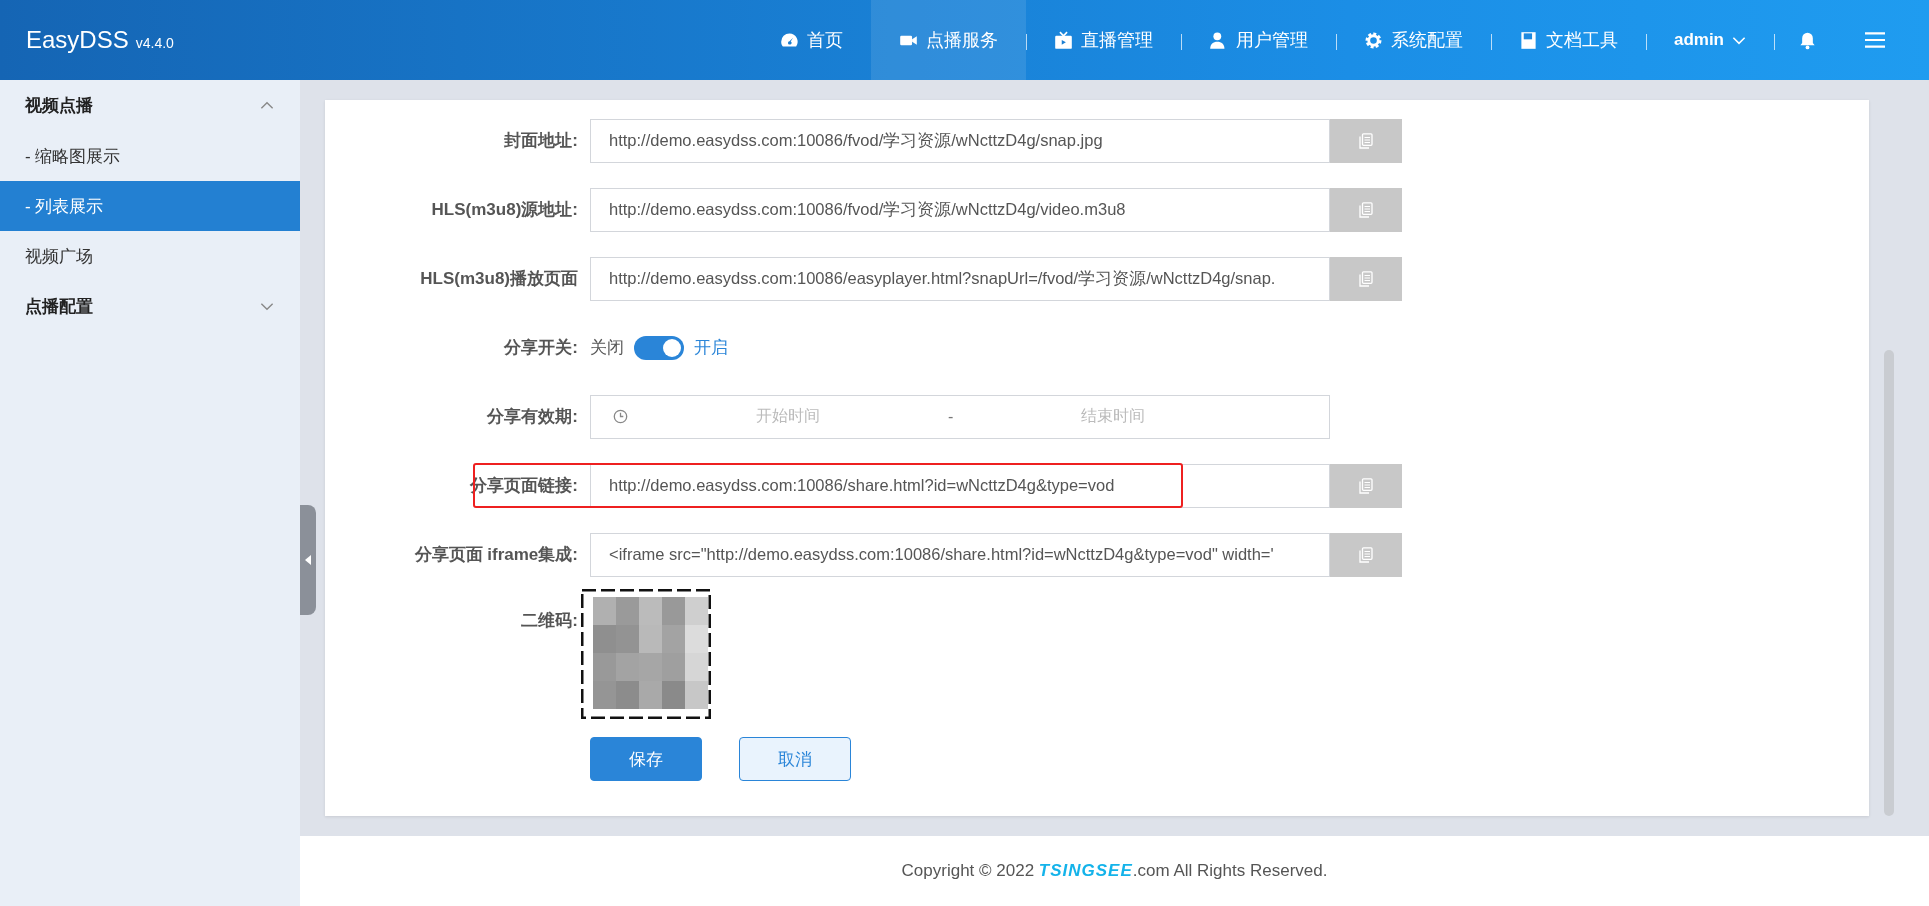 The image size is (1929, 906). I want to click on nav-tab: 文档工具, so click(1568, 40).